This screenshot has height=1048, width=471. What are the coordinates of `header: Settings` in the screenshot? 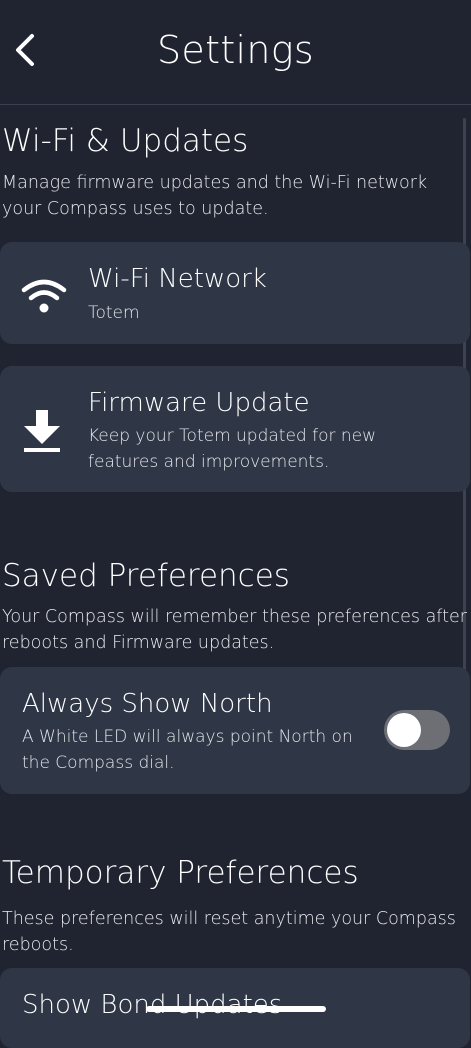 It's located at (235, 52).